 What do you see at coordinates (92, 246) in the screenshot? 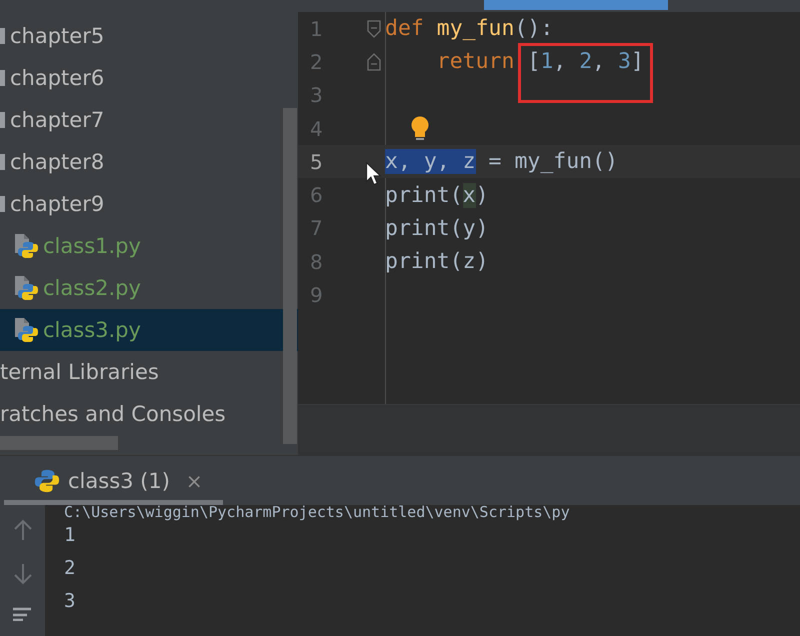
I see `tree-item-label: class1.py` at bounding box center [92, 246].